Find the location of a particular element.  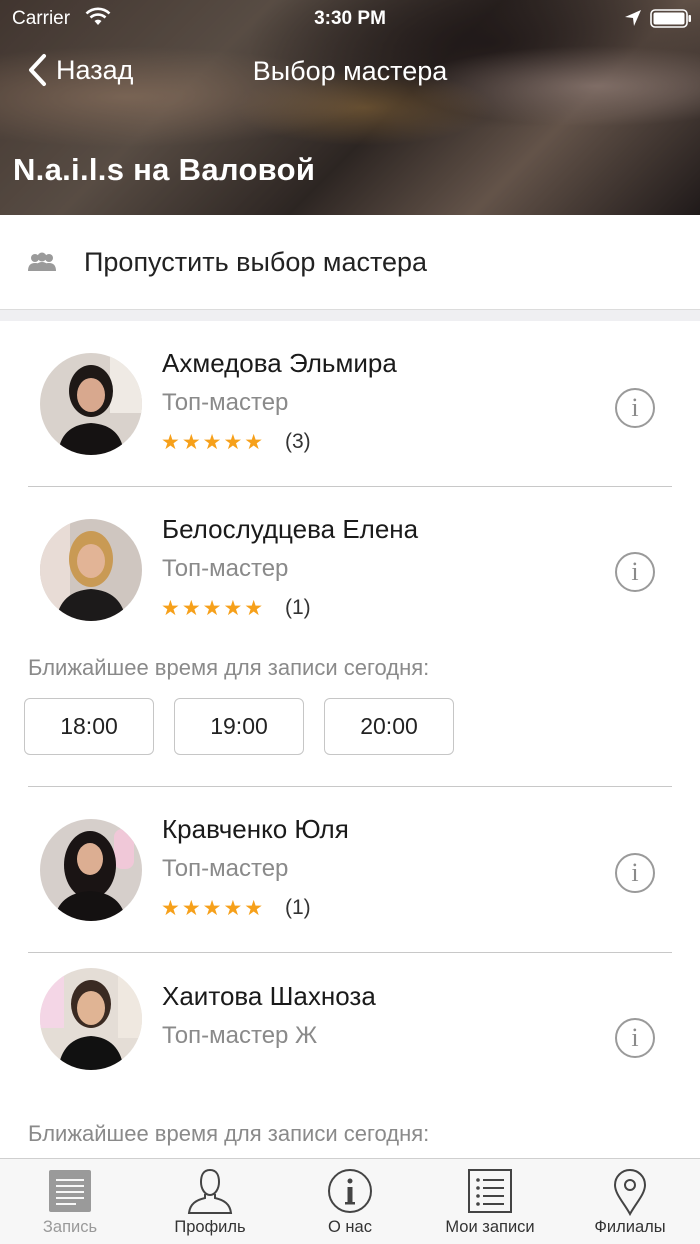

tab-about: О нас is located at coordinates (350, 1201).